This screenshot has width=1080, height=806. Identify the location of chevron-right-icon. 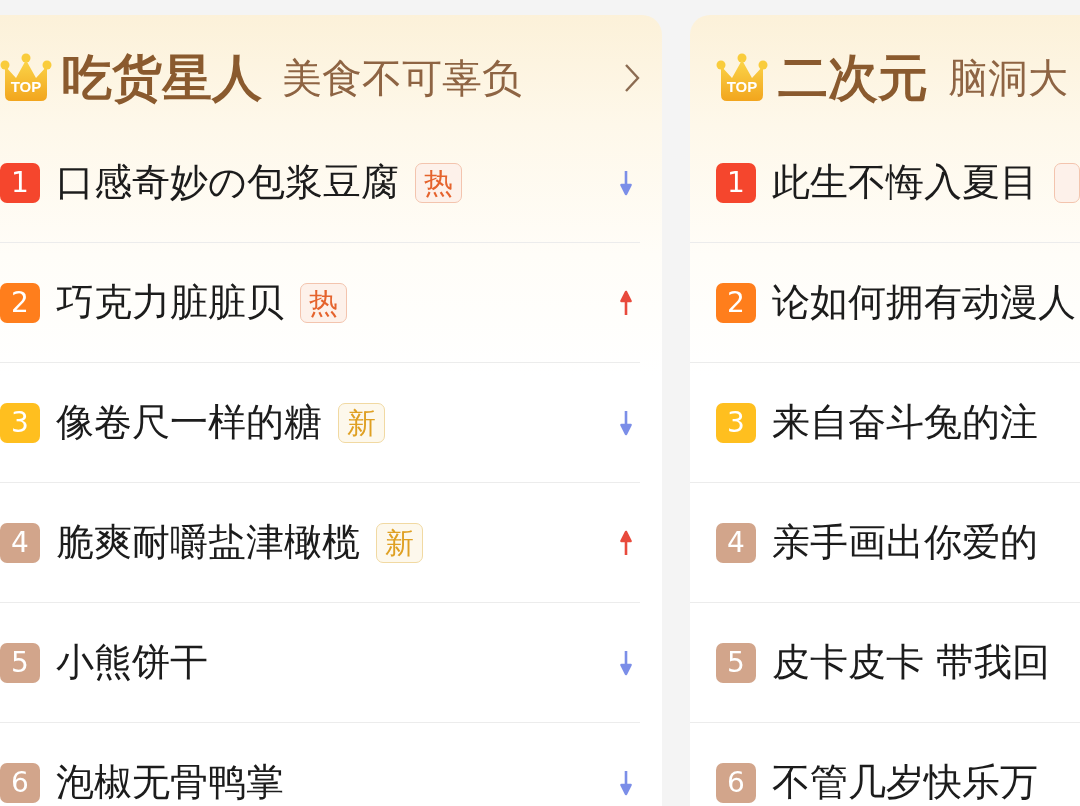
(632, 78).